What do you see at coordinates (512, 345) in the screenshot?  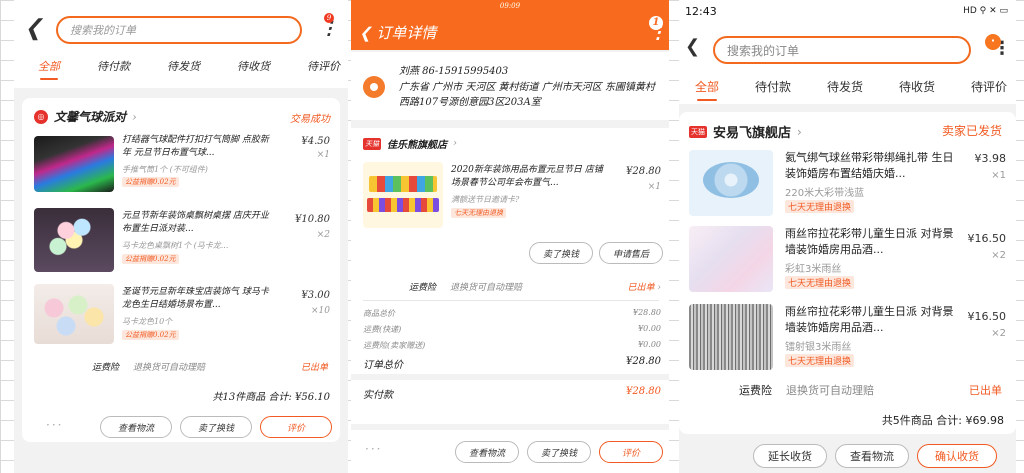 I see `summary-row: 运费险(卖家赠送) ¥0.00` at bounding box center [512, 345].